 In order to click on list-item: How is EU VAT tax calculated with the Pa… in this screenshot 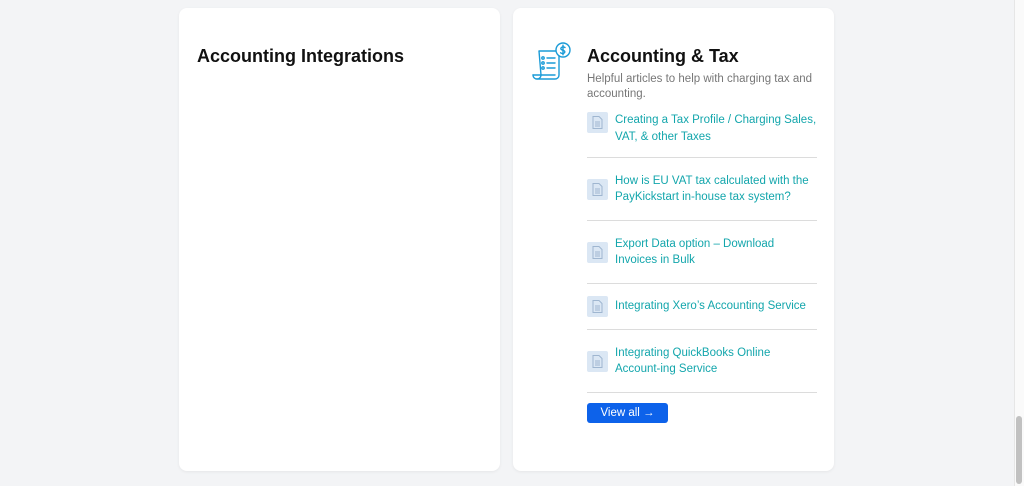, I will do `click(702, 189)`.